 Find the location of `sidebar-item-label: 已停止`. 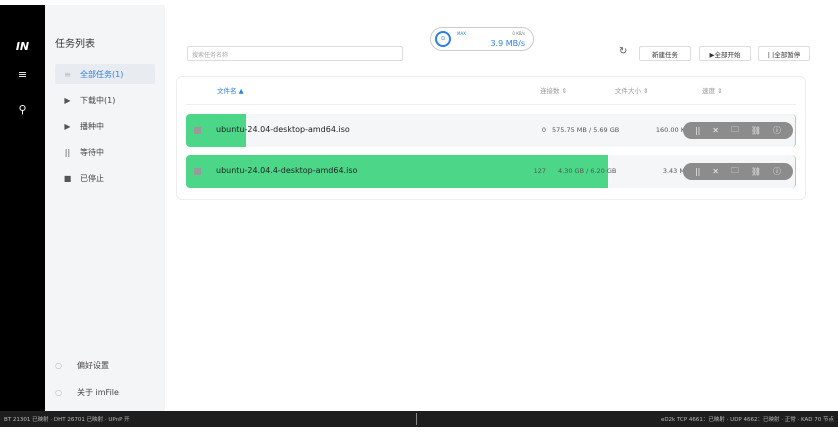

sidebar-item-label: 已停止 is located at coordinates (92, 178).